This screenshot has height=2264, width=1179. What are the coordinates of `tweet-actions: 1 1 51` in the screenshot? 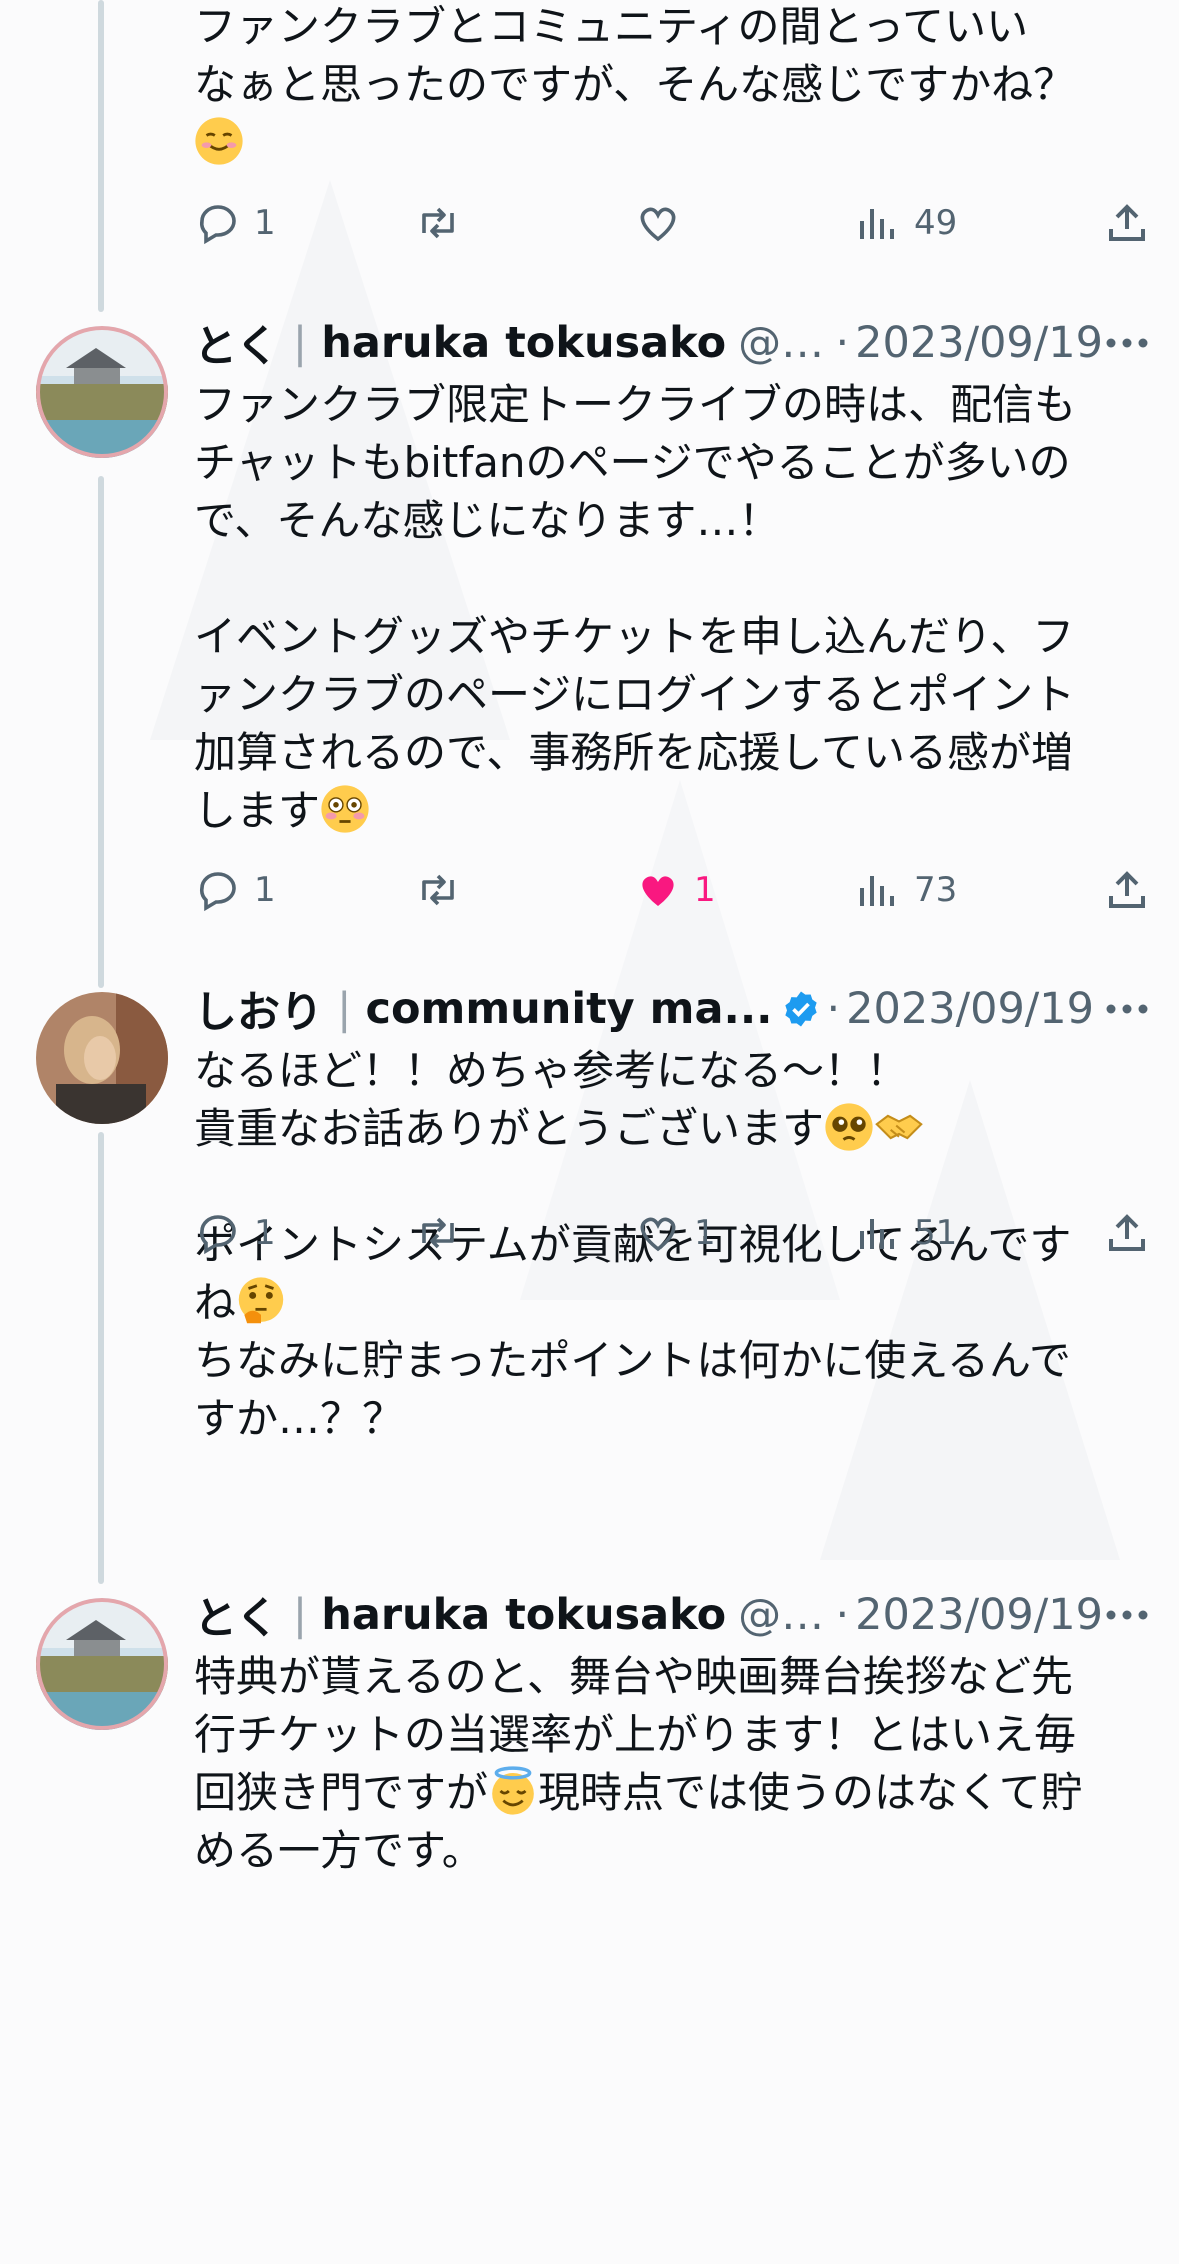 It's located at (672, 1233).